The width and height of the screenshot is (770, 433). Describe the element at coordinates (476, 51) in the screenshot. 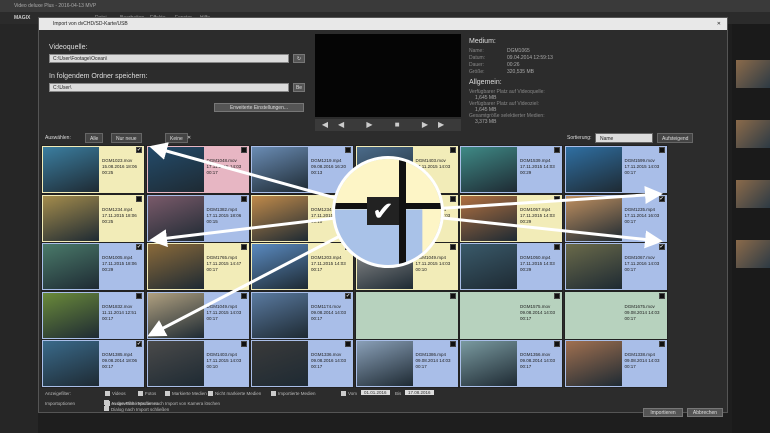

I see `info-key: Name:` at that location.